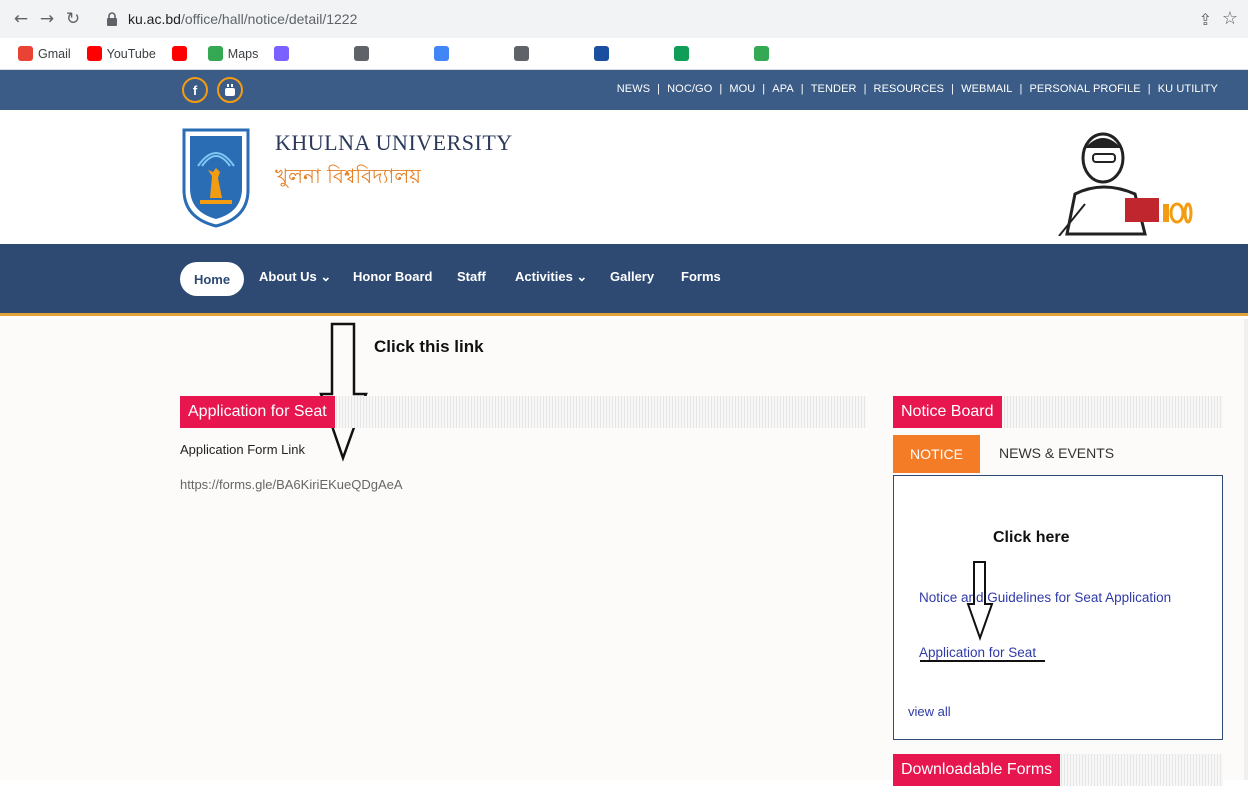 The height and width of the screenshot is (786, 1248). I want to click on university-logo, so click(216, 178).